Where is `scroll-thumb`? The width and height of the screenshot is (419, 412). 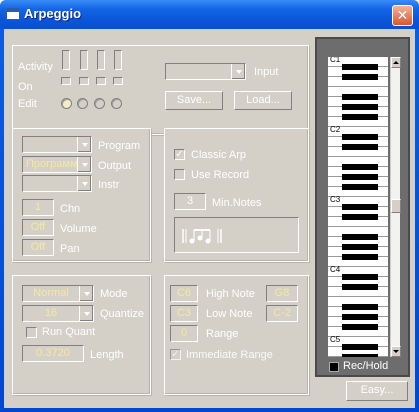 scroll-thumb is located at coordinates (396, 206).